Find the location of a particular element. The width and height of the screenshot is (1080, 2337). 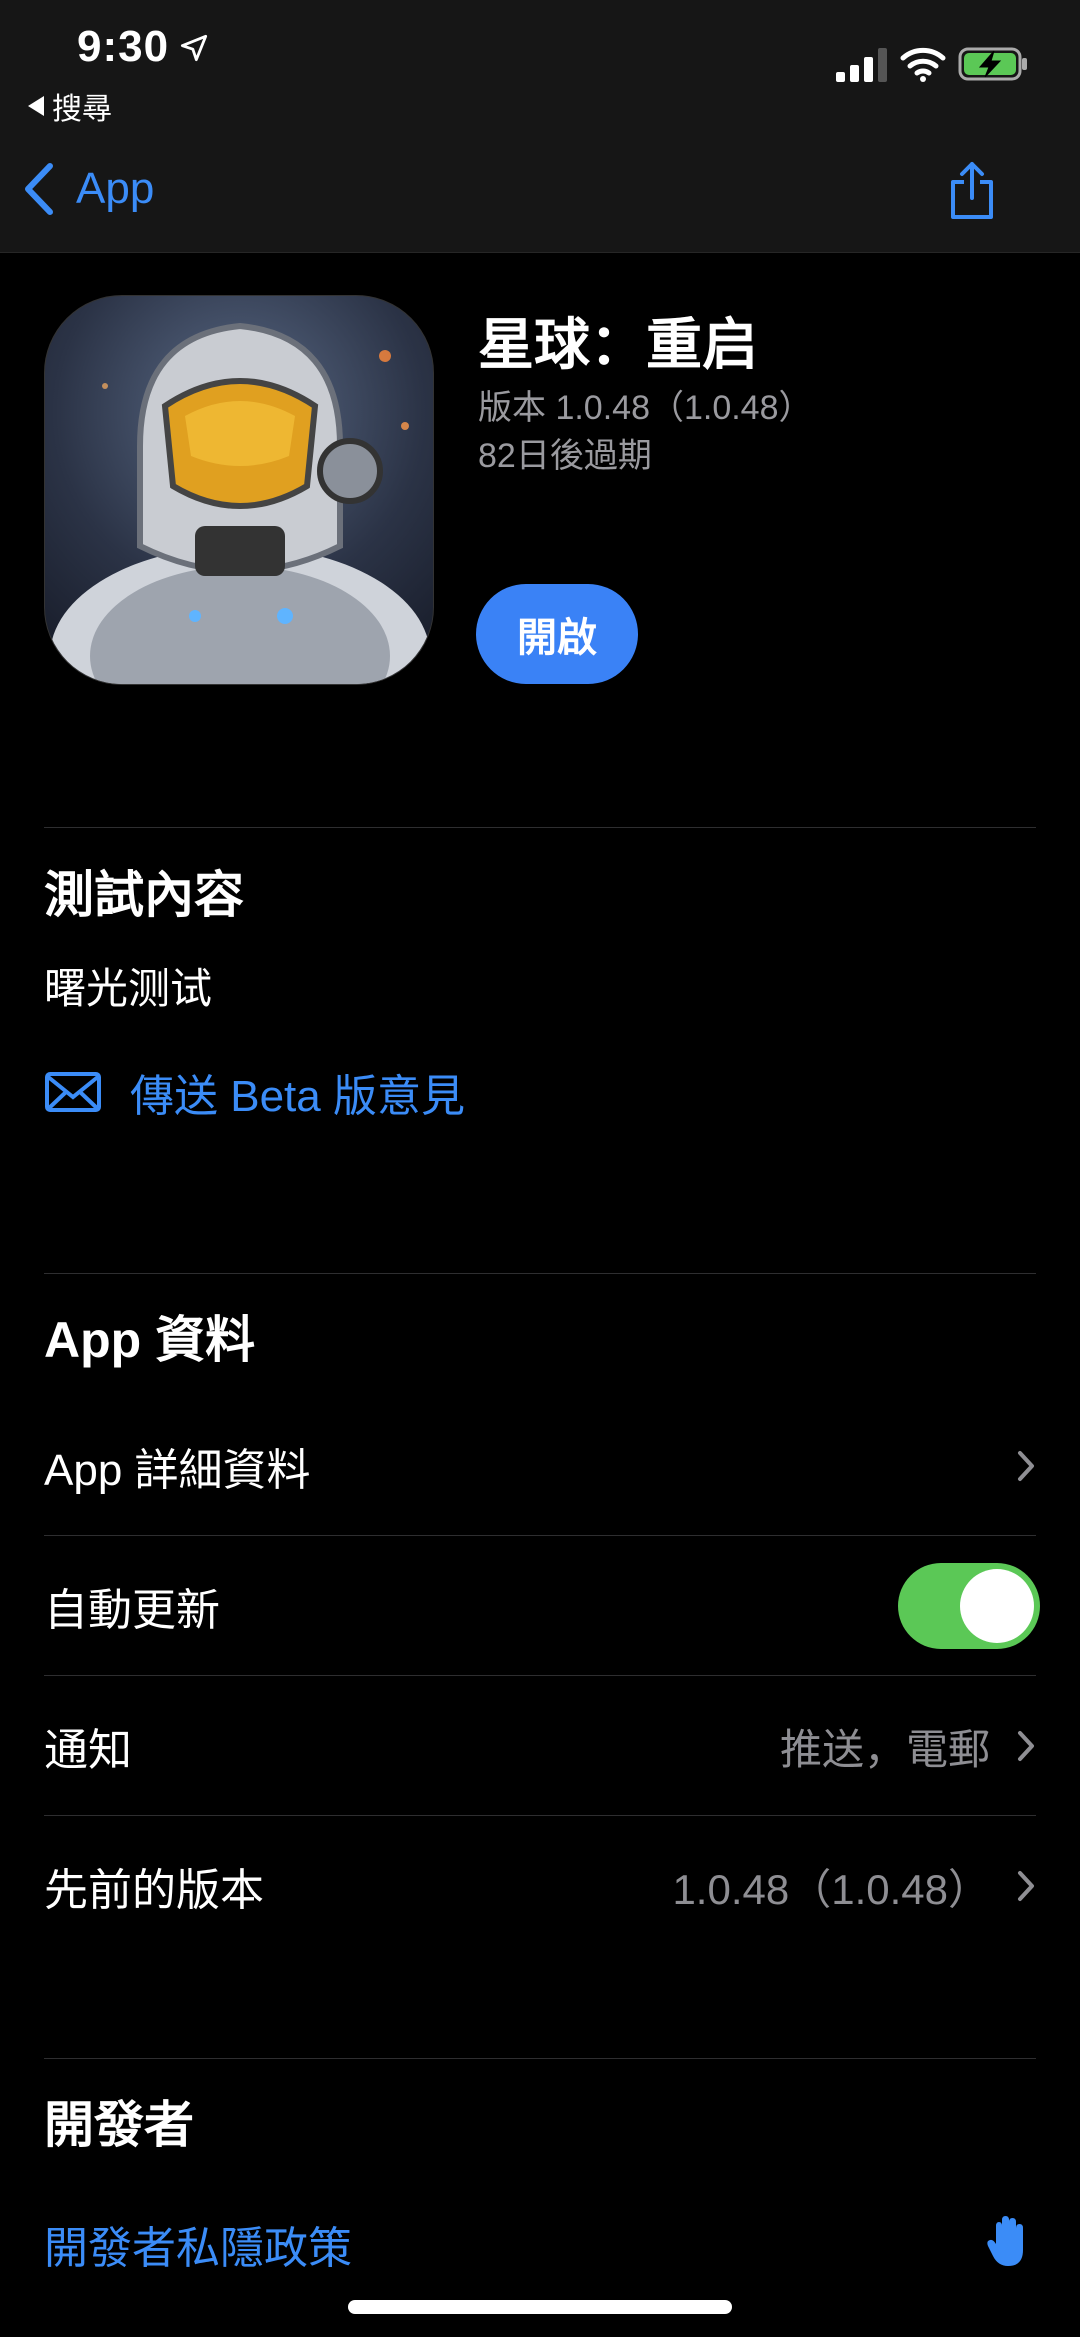

test-content-title: 測試內容 is located at coordinates (144, 895).